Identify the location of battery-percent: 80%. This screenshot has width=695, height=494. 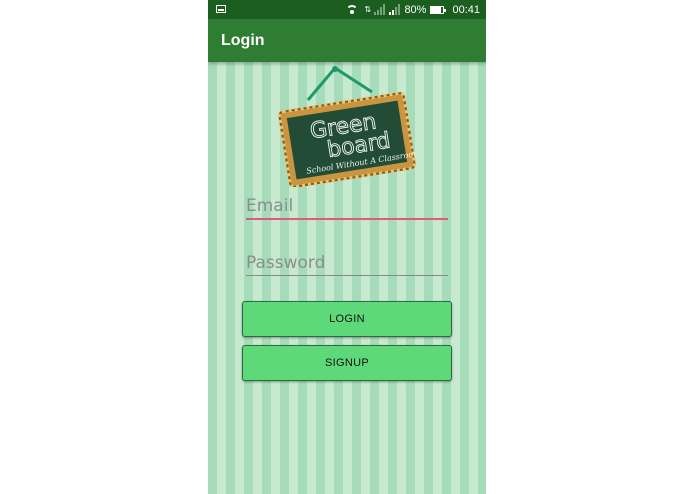
(415, 9).